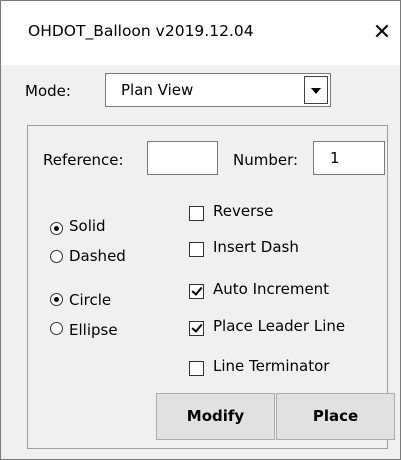  Describe the element at coordinates (48, 91) in the screenshot. I see `mode-label: Mode:` at that location.